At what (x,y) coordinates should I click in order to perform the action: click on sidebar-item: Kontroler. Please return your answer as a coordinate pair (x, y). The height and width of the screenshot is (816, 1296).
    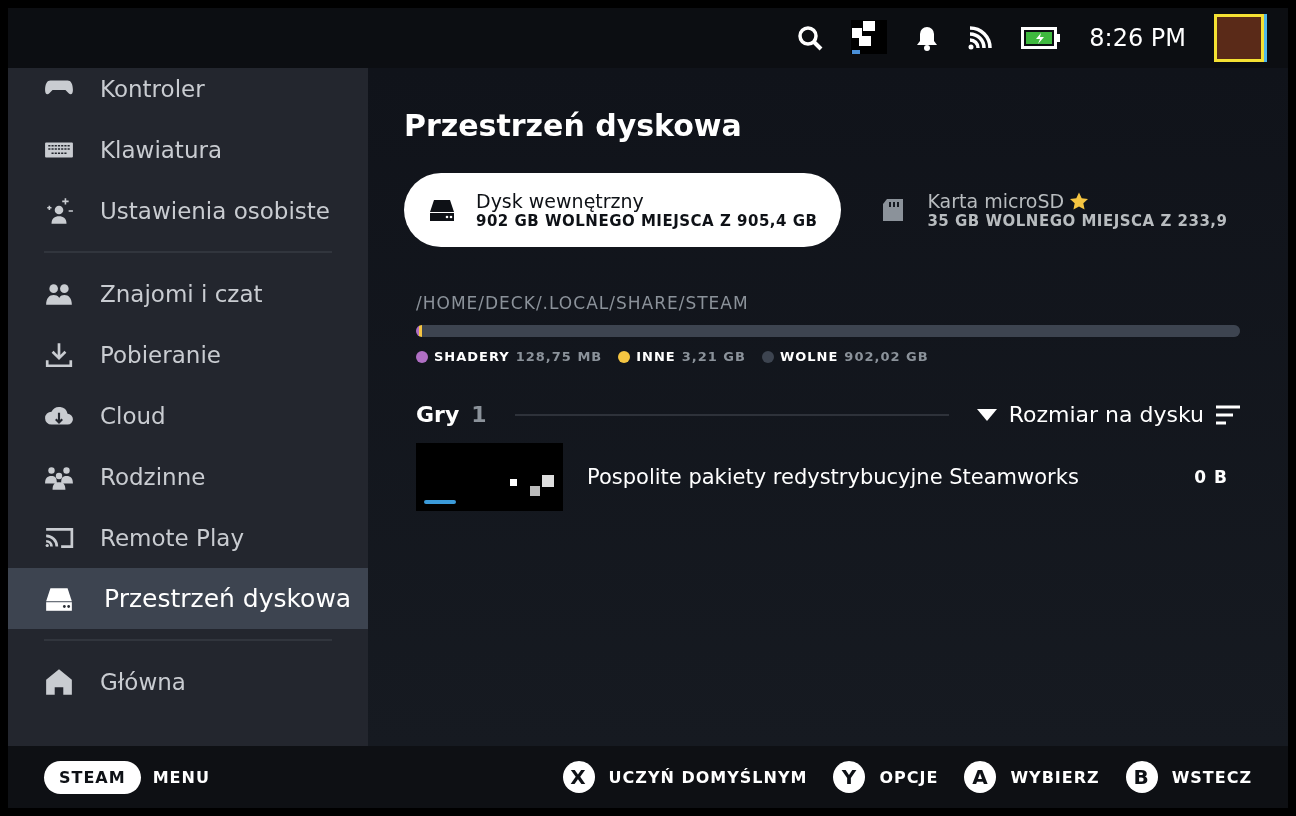
    Looking at the image, I should click on (188, 93).